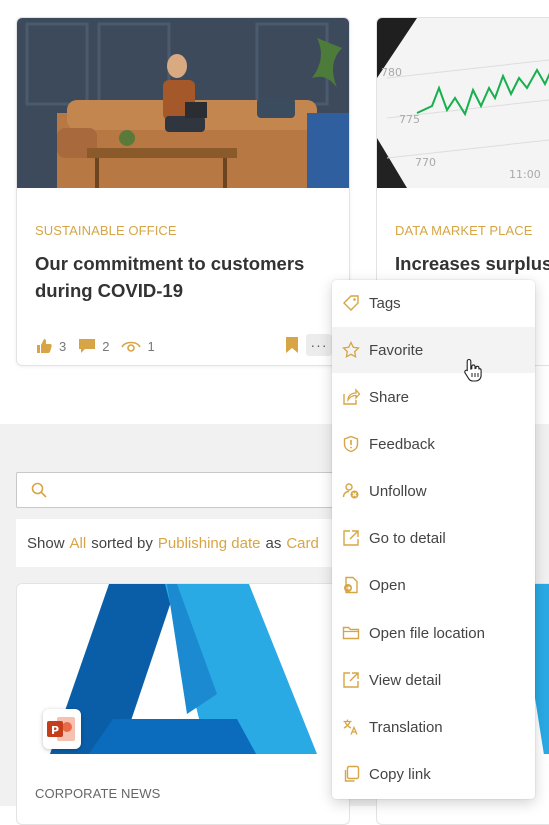  What do you see at coordinates (464, 230) in the screenshot?
I see `card-category: DATA MARKET PLACE` at bounding box center [464, 230].